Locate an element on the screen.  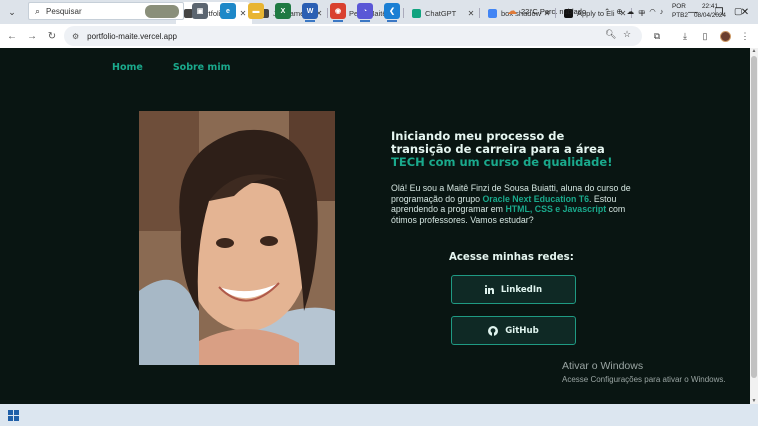
arrow-right-icon: → is located at coordinates (32, 36).